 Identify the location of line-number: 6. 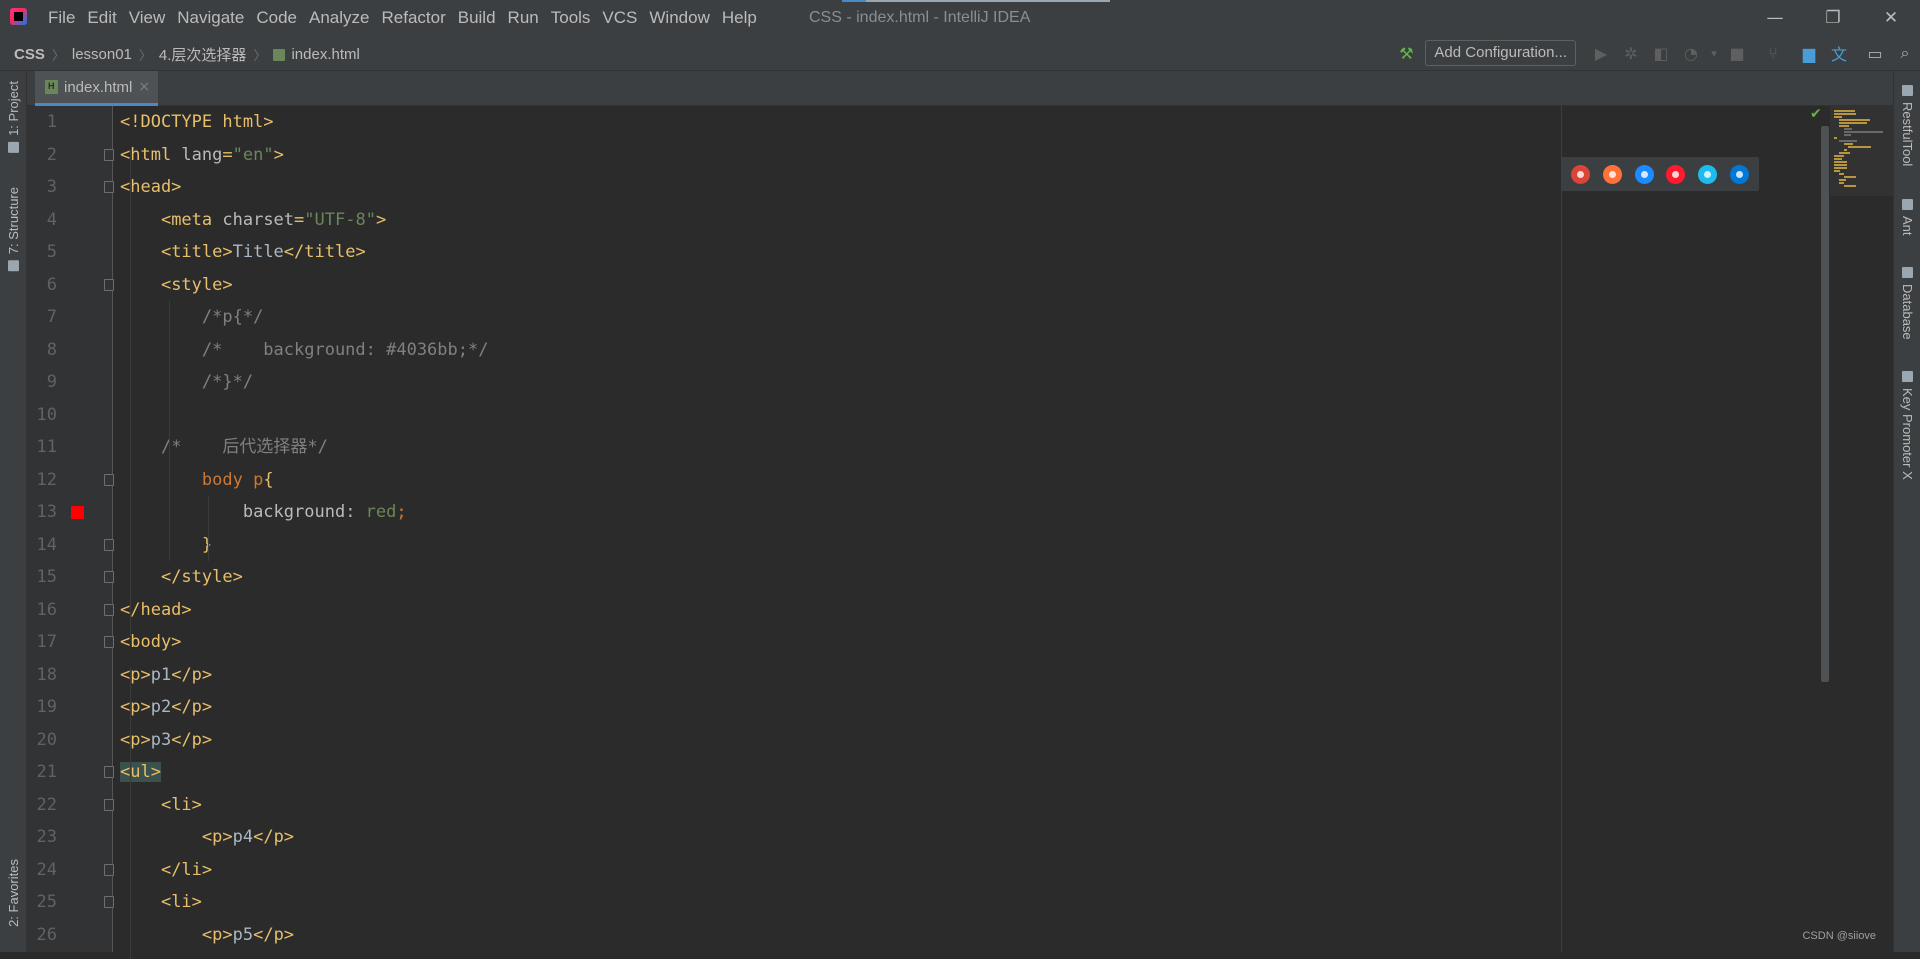
(42, 285).